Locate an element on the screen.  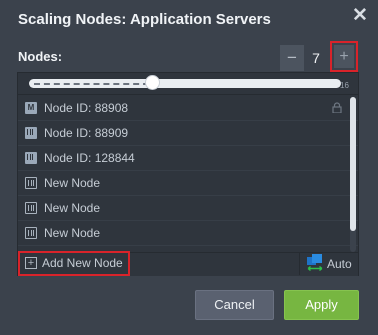
nodes-label: Nodes: is located at coordinates (40, 56).